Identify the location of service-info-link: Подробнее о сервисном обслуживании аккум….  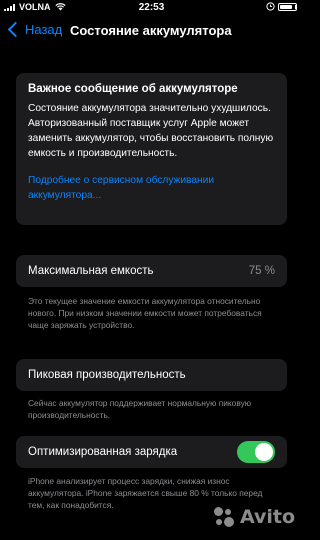
(151, 188).